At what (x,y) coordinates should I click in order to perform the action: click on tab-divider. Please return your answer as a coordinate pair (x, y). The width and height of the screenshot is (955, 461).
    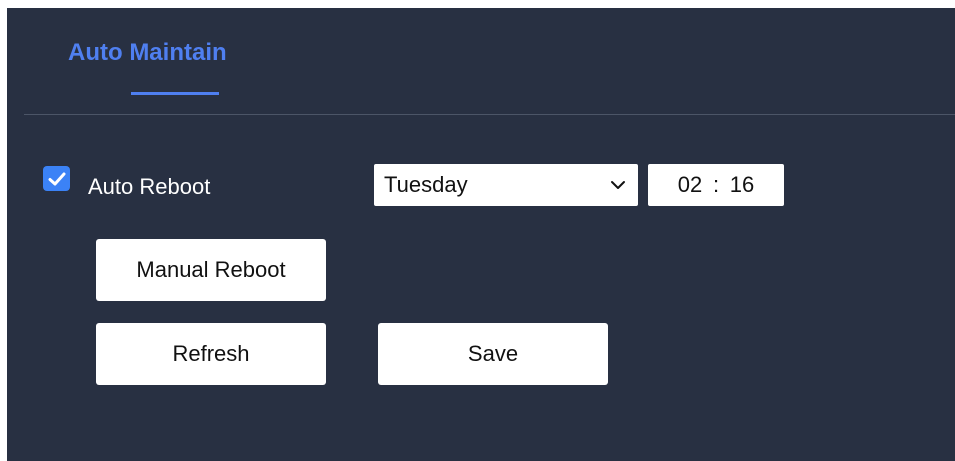
    Looking at the image, I should click on (489, 114).